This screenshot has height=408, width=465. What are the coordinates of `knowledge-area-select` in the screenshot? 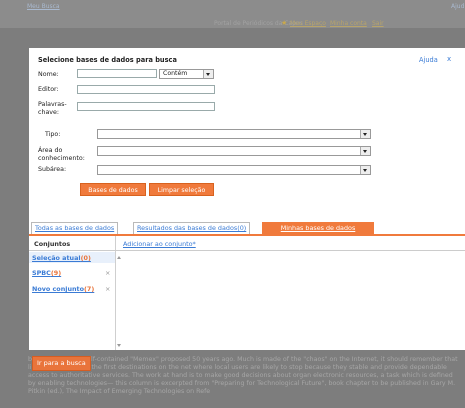 It's located at (234, 151).